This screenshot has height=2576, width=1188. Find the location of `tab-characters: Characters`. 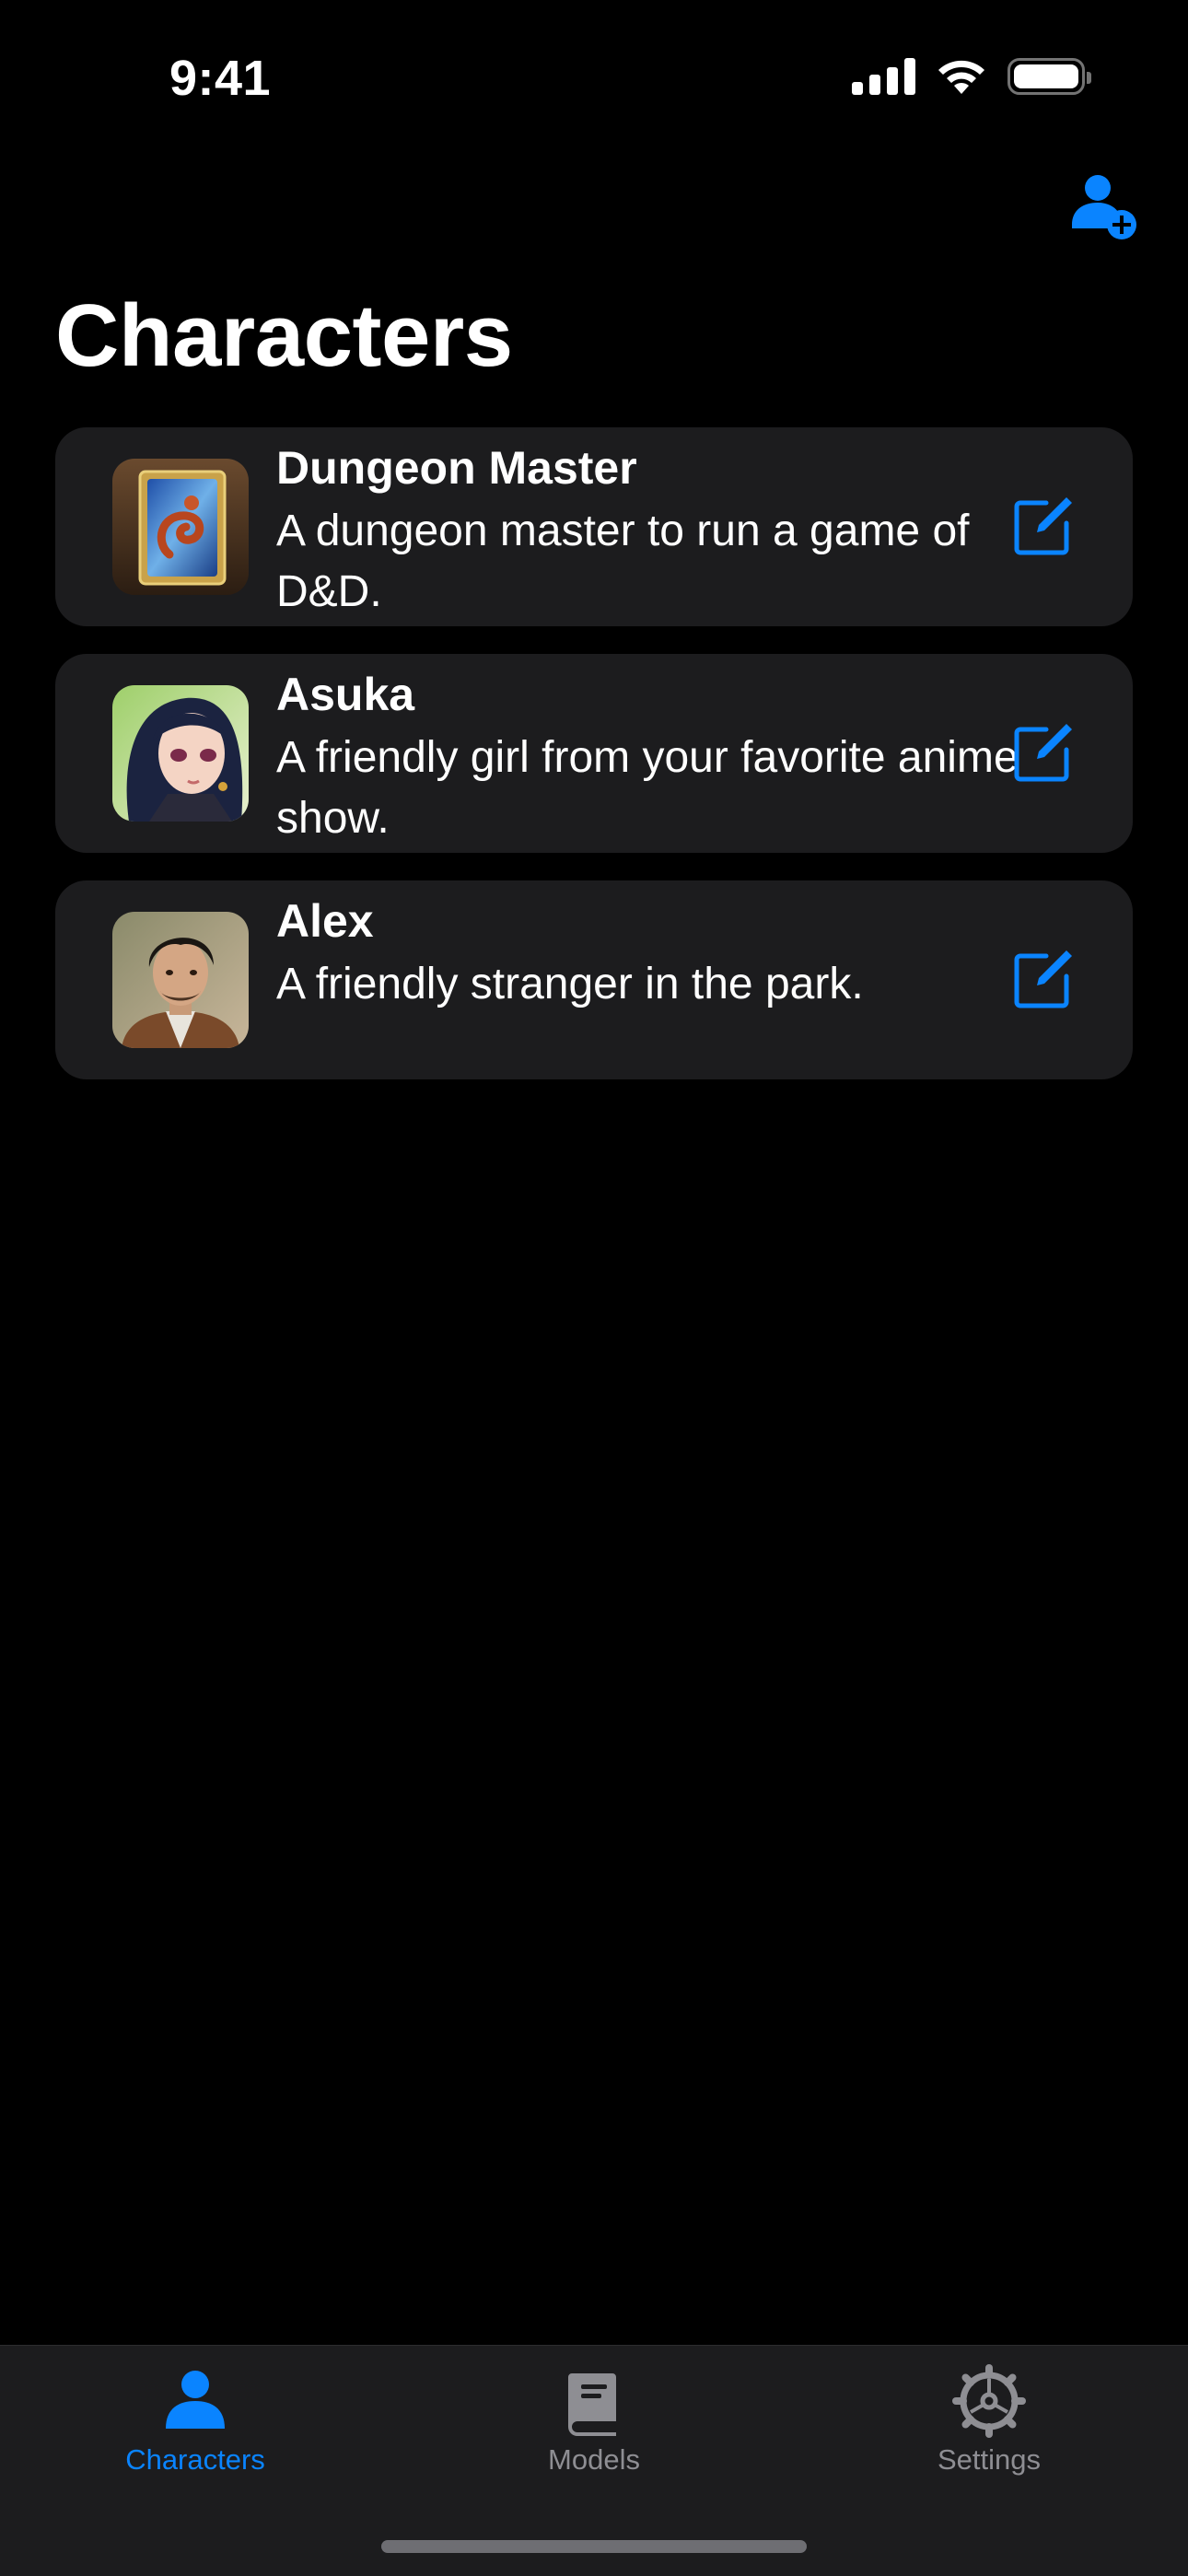

tab-characters: Characters is located at coordinates (195, 2420).